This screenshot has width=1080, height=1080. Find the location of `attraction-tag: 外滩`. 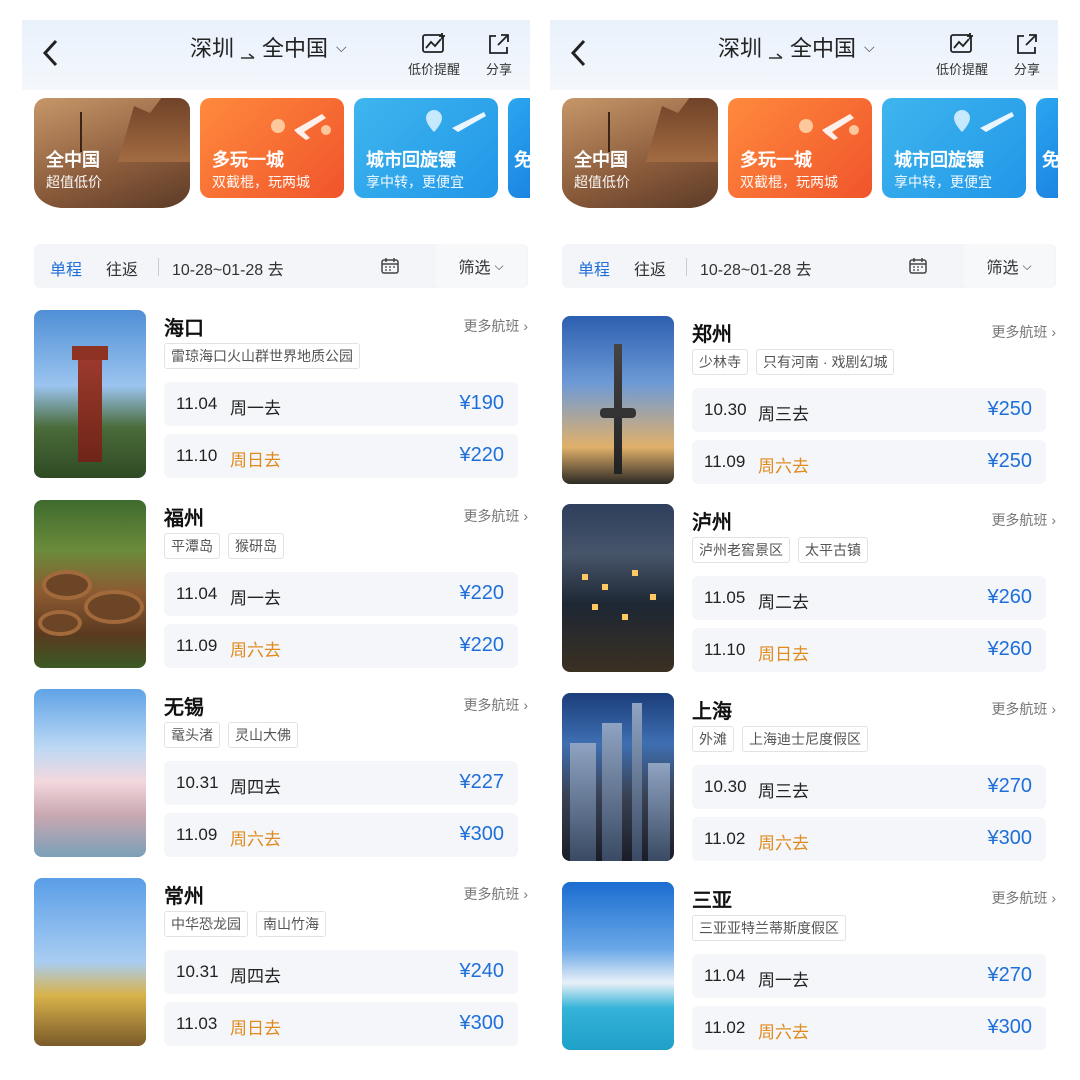

attraction-tag: 外滩 is located at coordinates (713, 739).